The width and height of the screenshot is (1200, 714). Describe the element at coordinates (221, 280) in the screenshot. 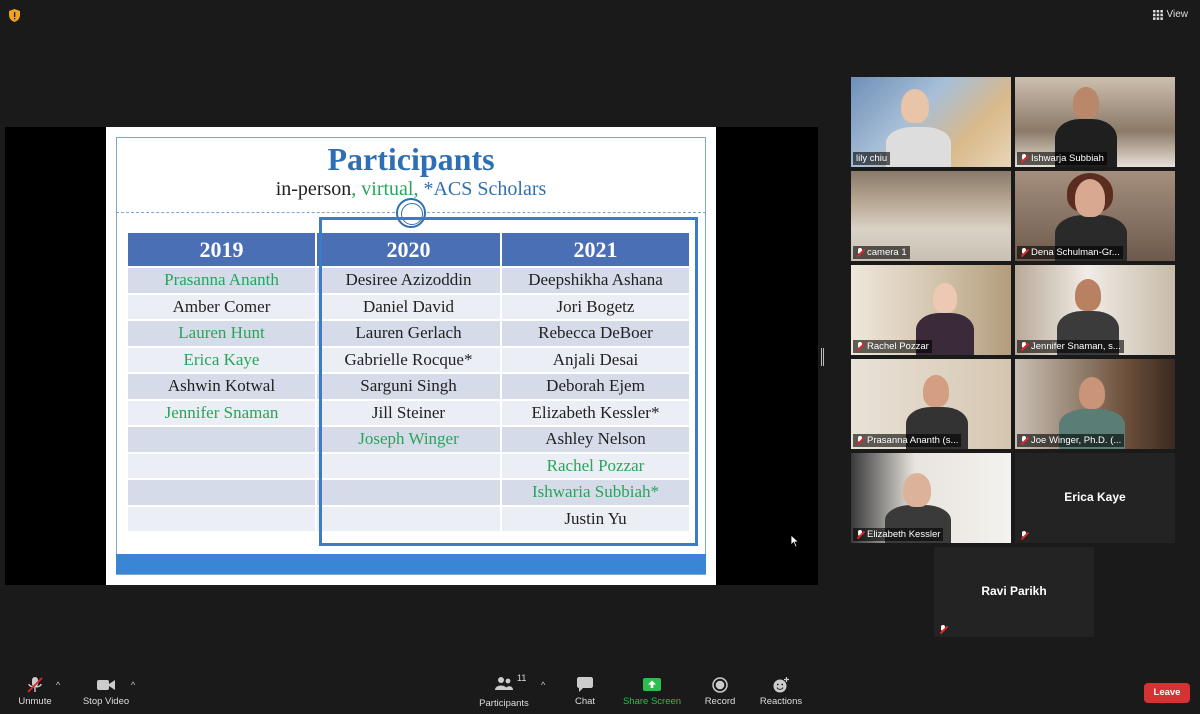

I see `table-cell: Prasanna Ananth` at that location.